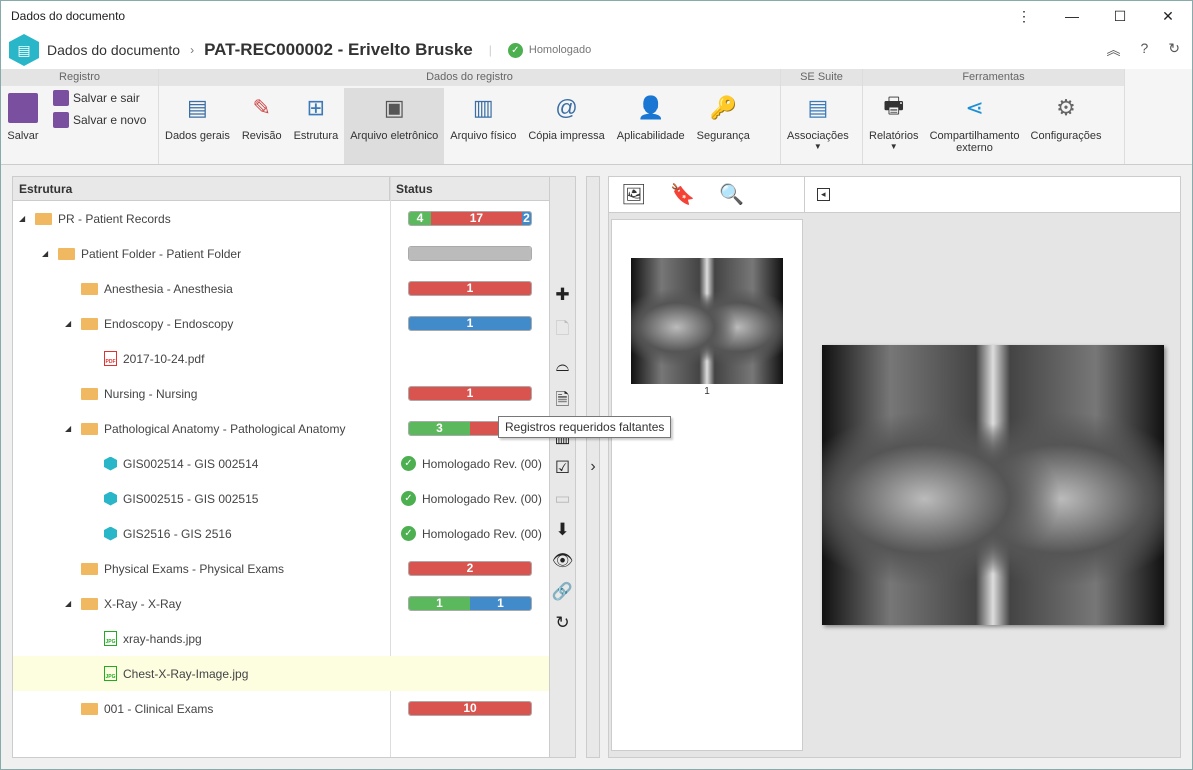 This screenshot has height=770, width=1193. What do you see at coordinates (99, 120) in the screenshot?
I see `save-new-button: Salvar e novo` at bounding box center [99, 120].